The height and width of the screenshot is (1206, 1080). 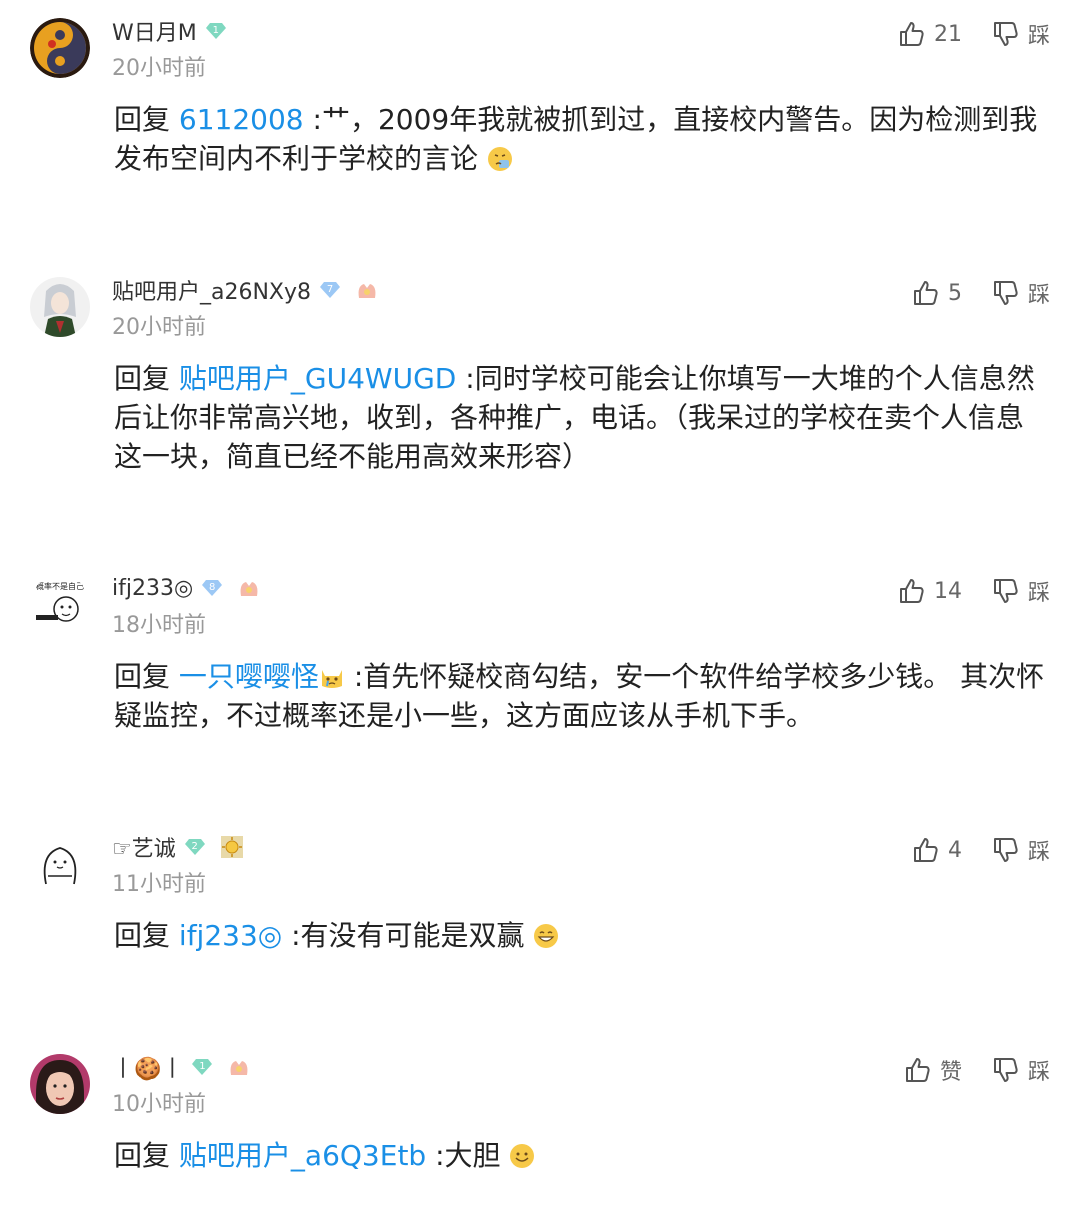 What do you see at coordinates (930, 591) in the screenshot?
I see `like-button: 14` at bounding box center [930, 591].